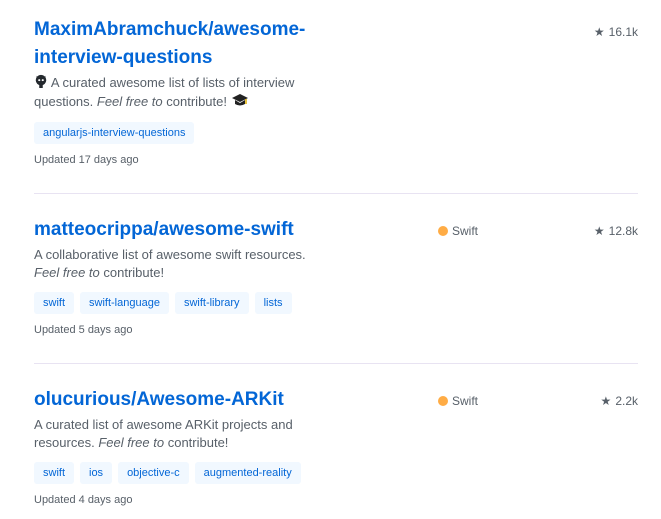 This screenshot has height=519, width=661. I want to click on topic-list: swift swift-language swift-library lists, so click(336, 303).